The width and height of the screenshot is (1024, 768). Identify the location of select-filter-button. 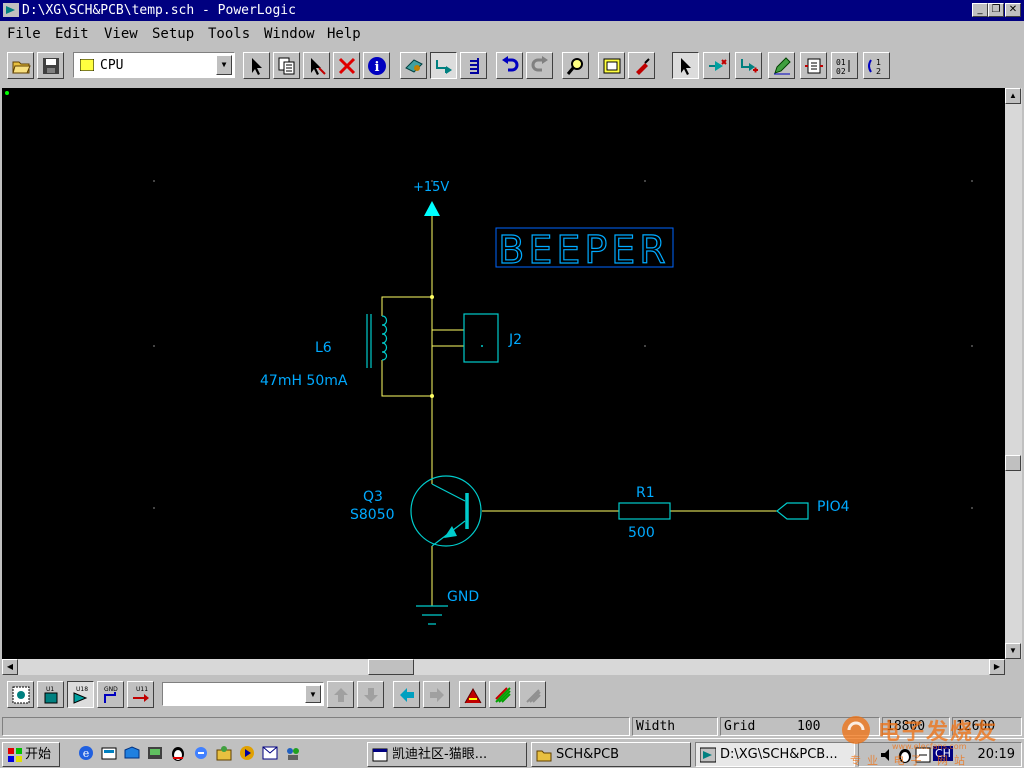
(316, 65).